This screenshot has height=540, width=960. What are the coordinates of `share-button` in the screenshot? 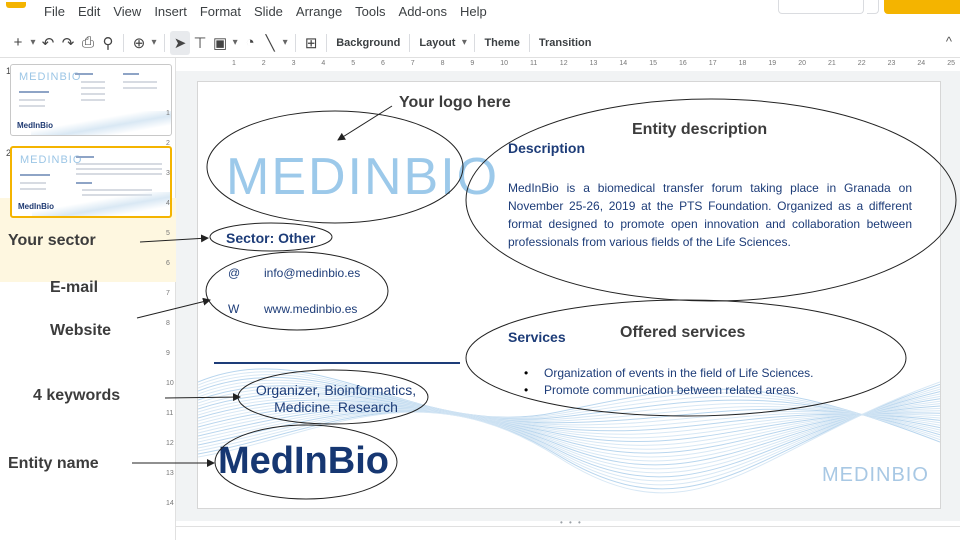 It's located at (922, 7).